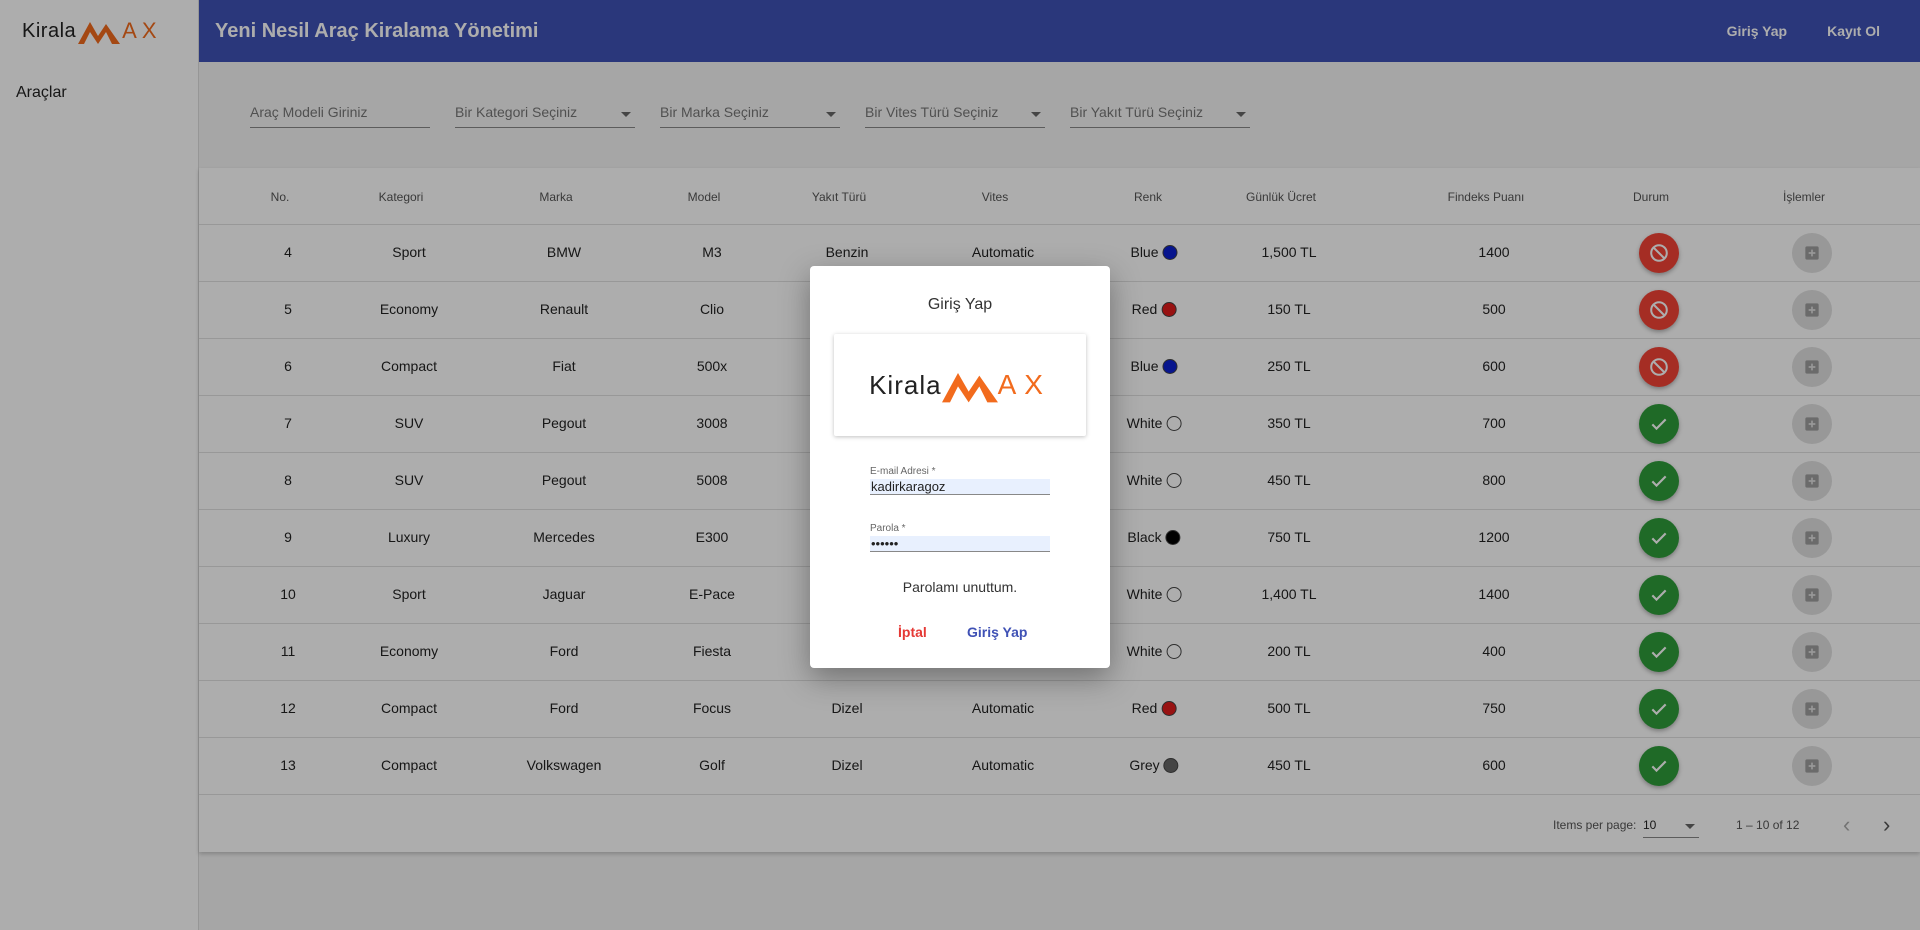 The height and width of the screenshot is (930, 1920). I want to click on email-field: E-mail Adresi * kadirkaragoz, so click(960, 480).